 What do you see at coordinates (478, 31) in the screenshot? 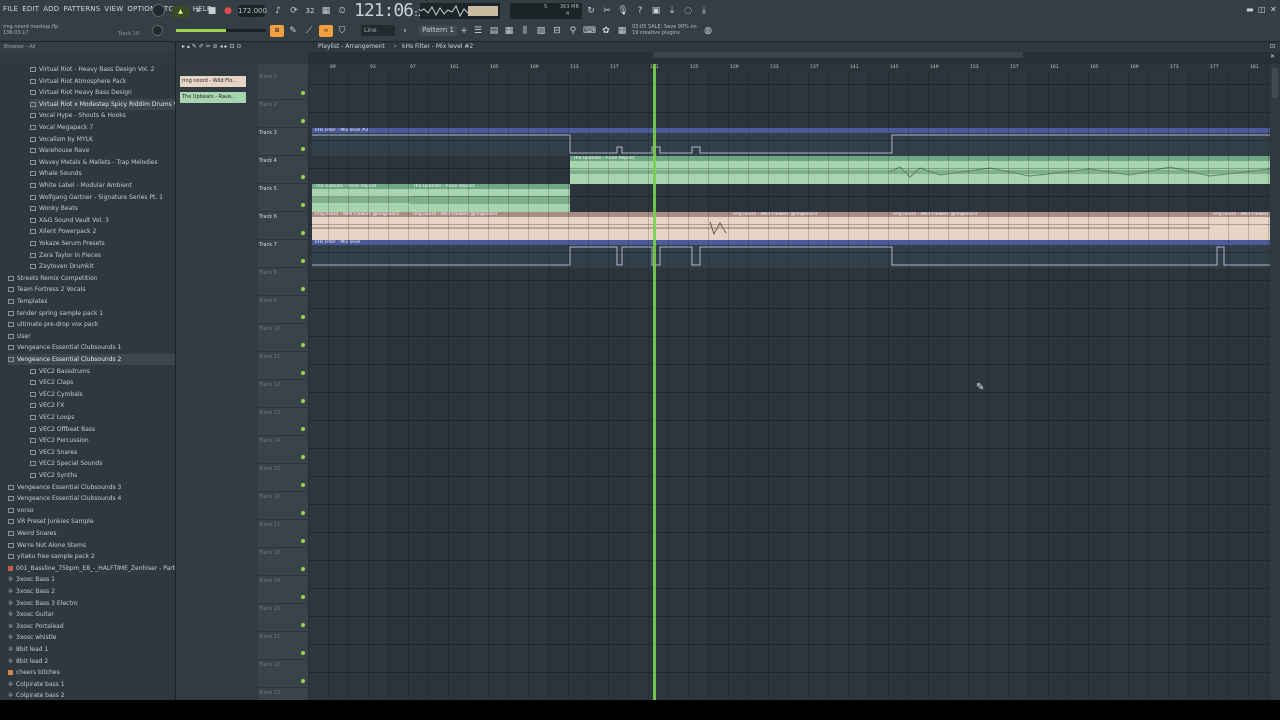
I see `playlist-icon: ☰` at bounding box center [478, 31].